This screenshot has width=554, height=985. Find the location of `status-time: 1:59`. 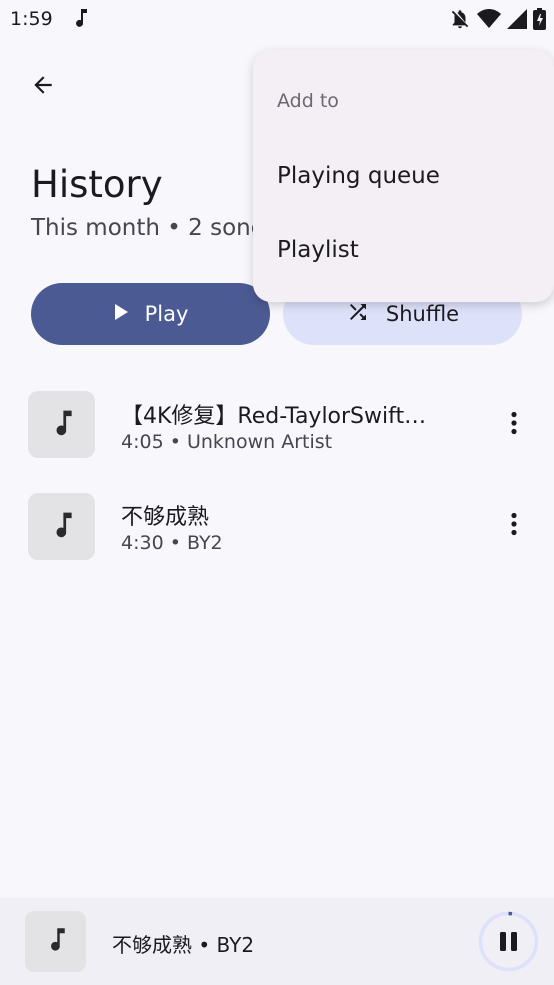

status-time: 1:59 is located at coordinates (31, 19).